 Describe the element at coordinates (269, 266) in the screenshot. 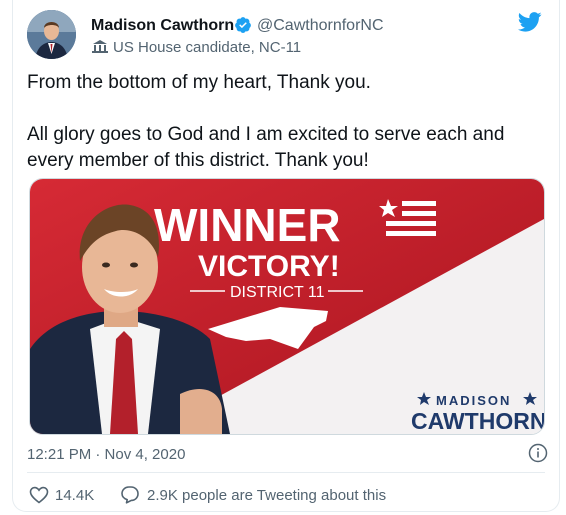

I see `banner-subhead: VICTORY!` at that location.